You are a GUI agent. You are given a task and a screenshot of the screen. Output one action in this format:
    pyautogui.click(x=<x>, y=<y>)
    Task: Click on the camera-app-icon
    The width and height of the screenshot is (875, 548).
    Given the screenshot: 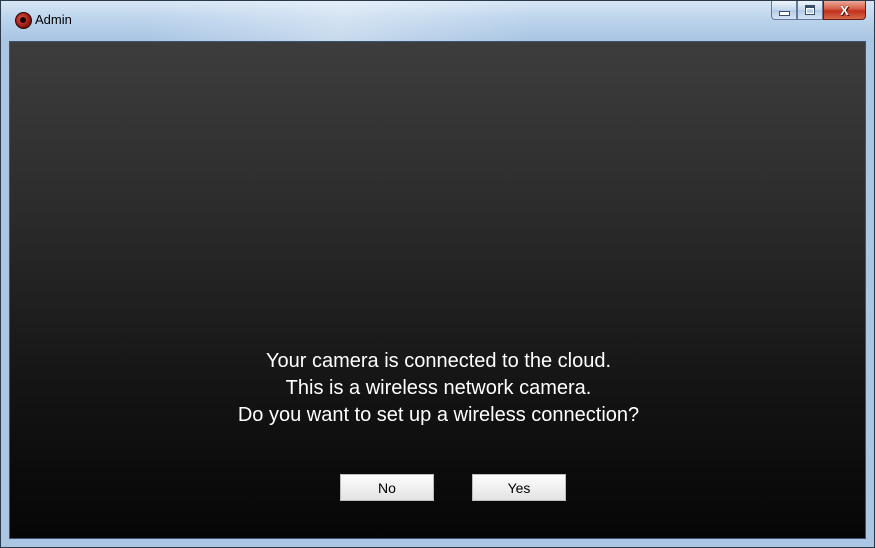 What is the action you would take?
    pyautogui.click(x=23, y=20)
    